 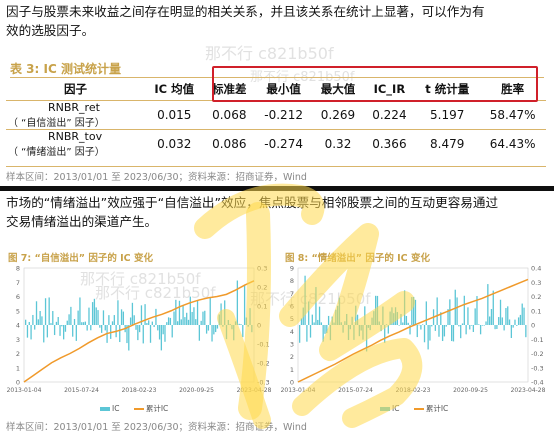 I want to click on table-cell: 0.269, so click(x=338, y=115).